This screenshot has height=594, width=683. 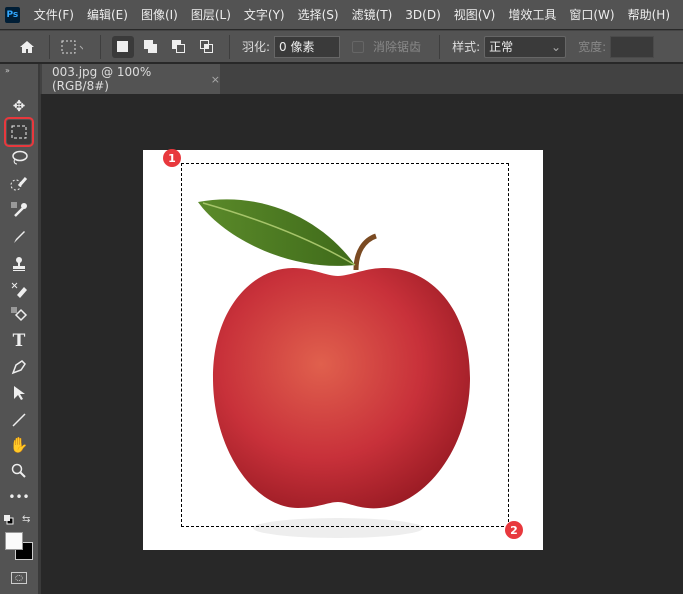 What do you see at coordinates (19, 184) in the screenshot?
I see `quick-selection-tool-icon` at bounding box center [19, 184].